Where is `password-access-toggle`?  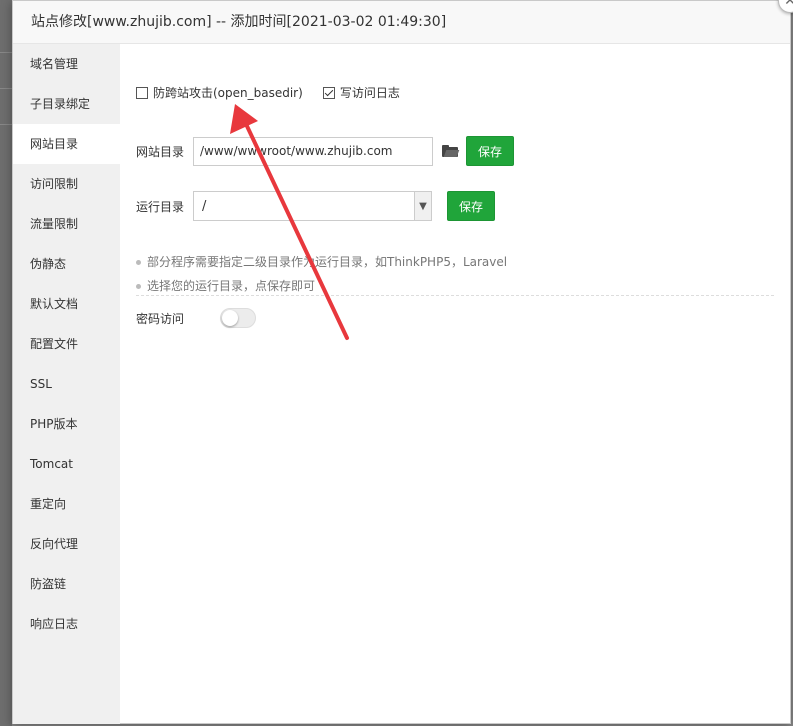
password-access-toggle is located at coordinates (238, 318).